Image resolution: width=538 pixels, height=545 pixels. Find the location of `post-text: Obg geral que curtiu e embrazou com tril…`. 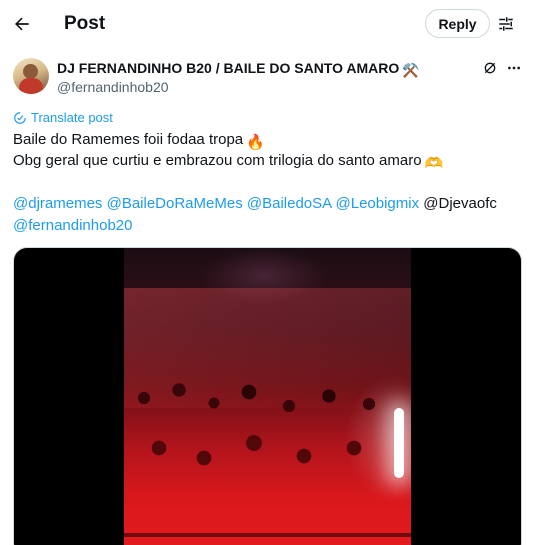

post-text: Obg geral que curtiu e embrazou com tril… is located at coordinates (217, 160).